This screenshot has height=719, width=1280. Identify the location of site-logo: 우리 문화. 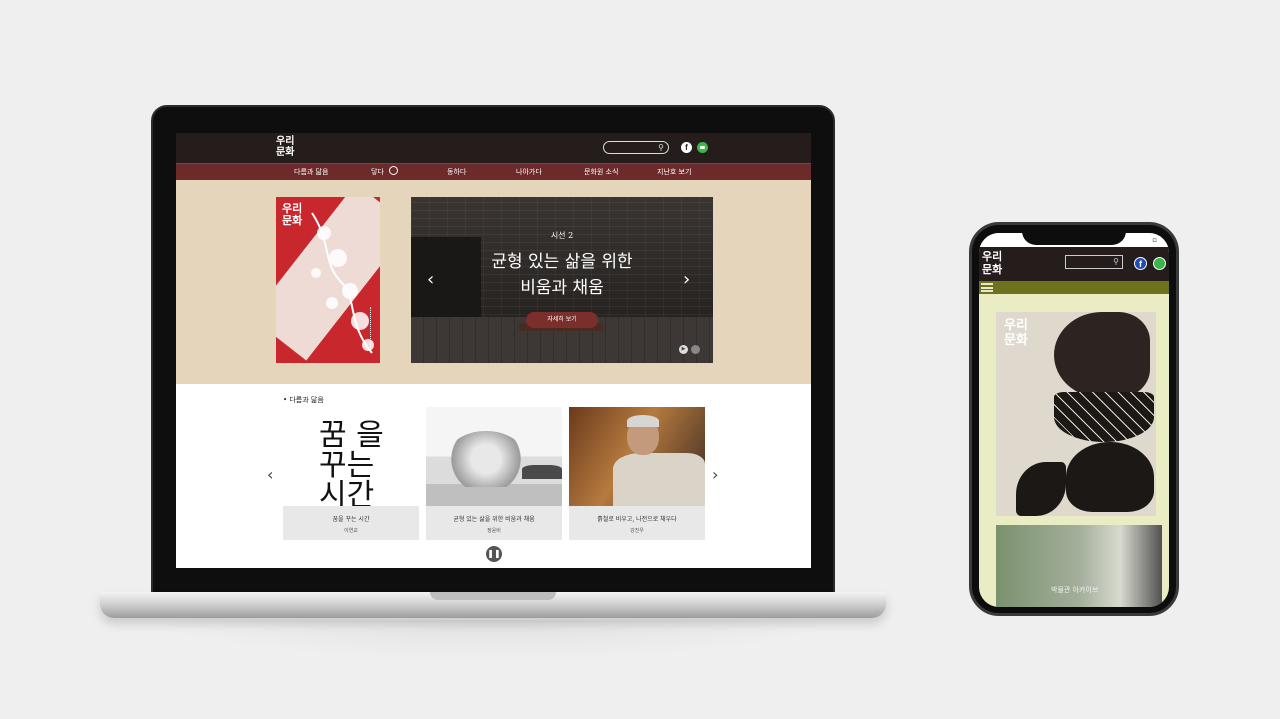
(291, 147).